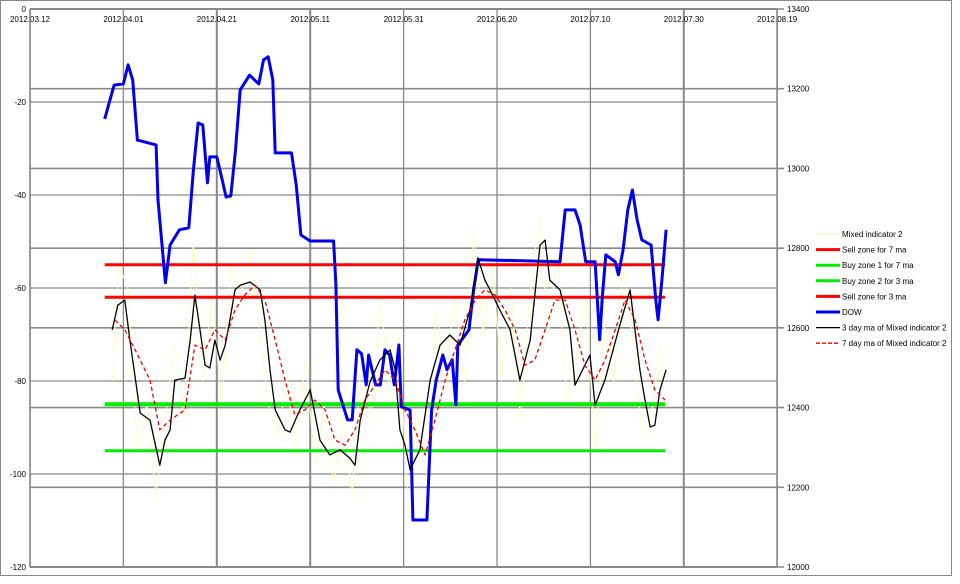  Describe the element at coordinates (894, 328) in the screenshot. I see `legend-label: 3 day ma of Mixed indicator 2` at that location.